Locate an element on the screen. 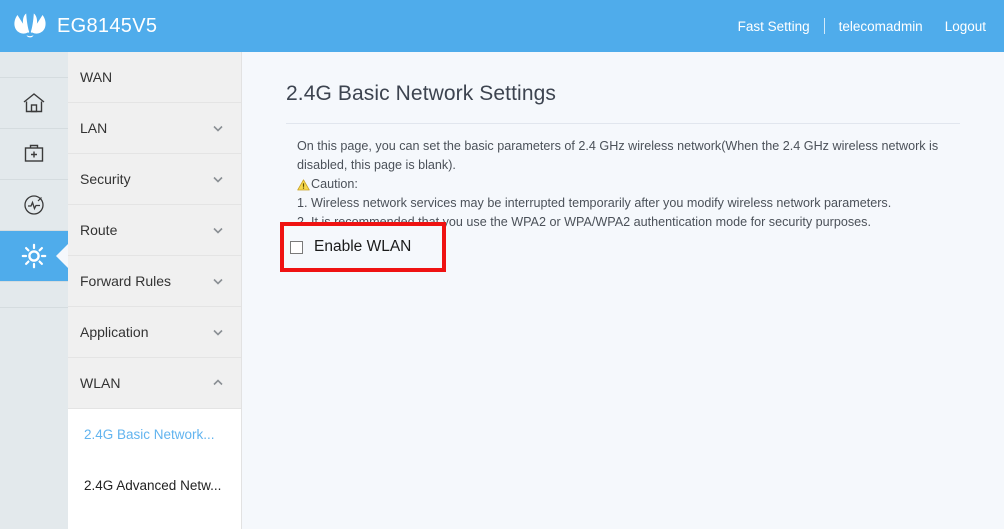  menu-item-wan: WAN is located at coordinates (154, 77).